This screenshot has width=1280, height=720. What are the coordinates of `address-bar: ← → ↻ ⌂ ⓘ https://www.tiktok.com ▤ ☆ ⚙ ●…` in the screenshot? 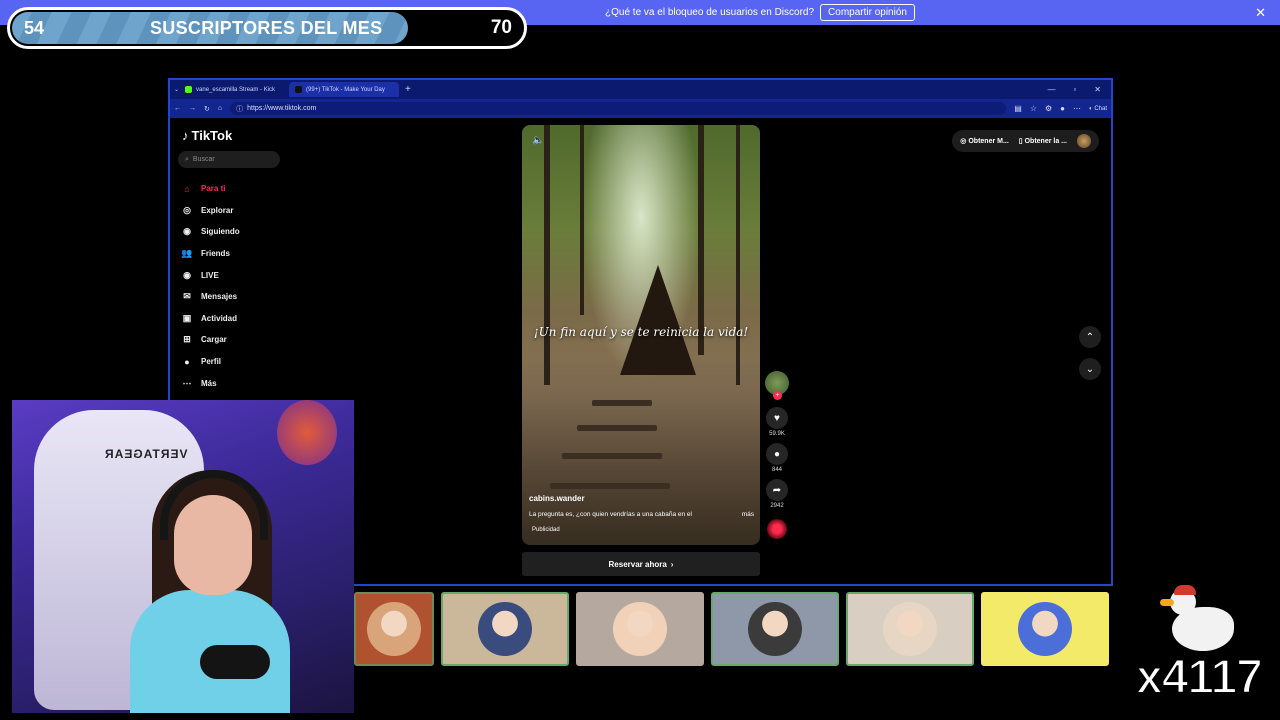 It's located at (640, 108).